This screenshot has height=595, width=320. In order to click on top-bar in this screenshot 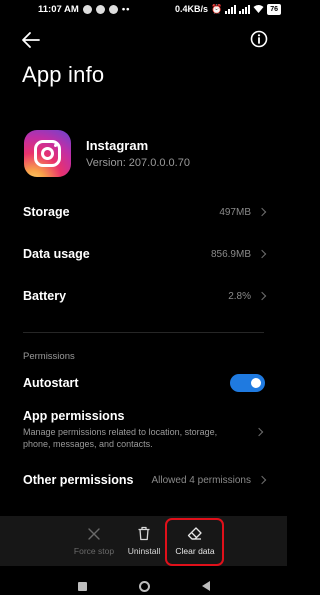, I will do `click(143, 40)`.